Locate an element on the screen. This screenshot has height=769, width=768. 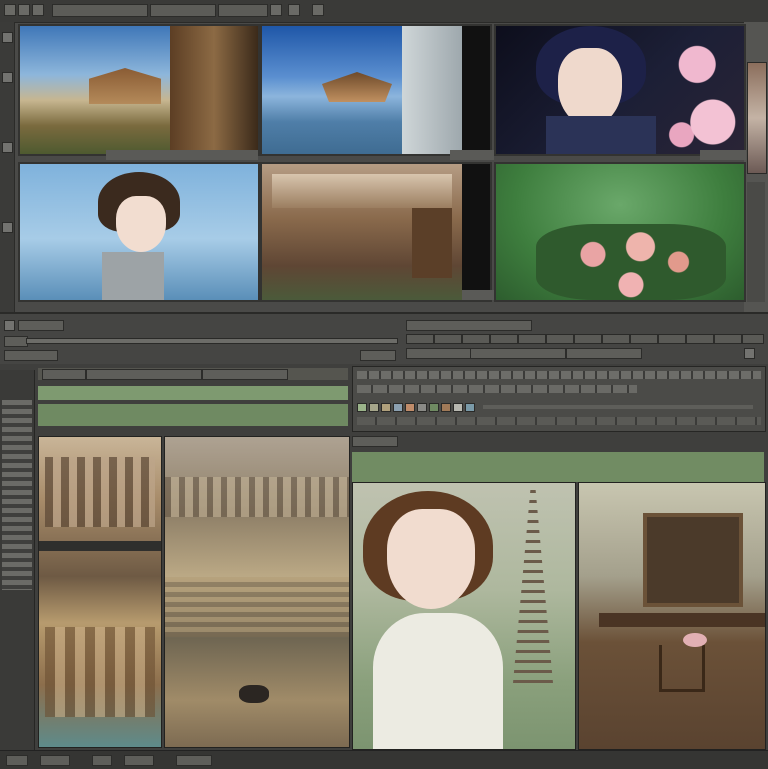
right-green-bar is located at coordinates (558, 467).